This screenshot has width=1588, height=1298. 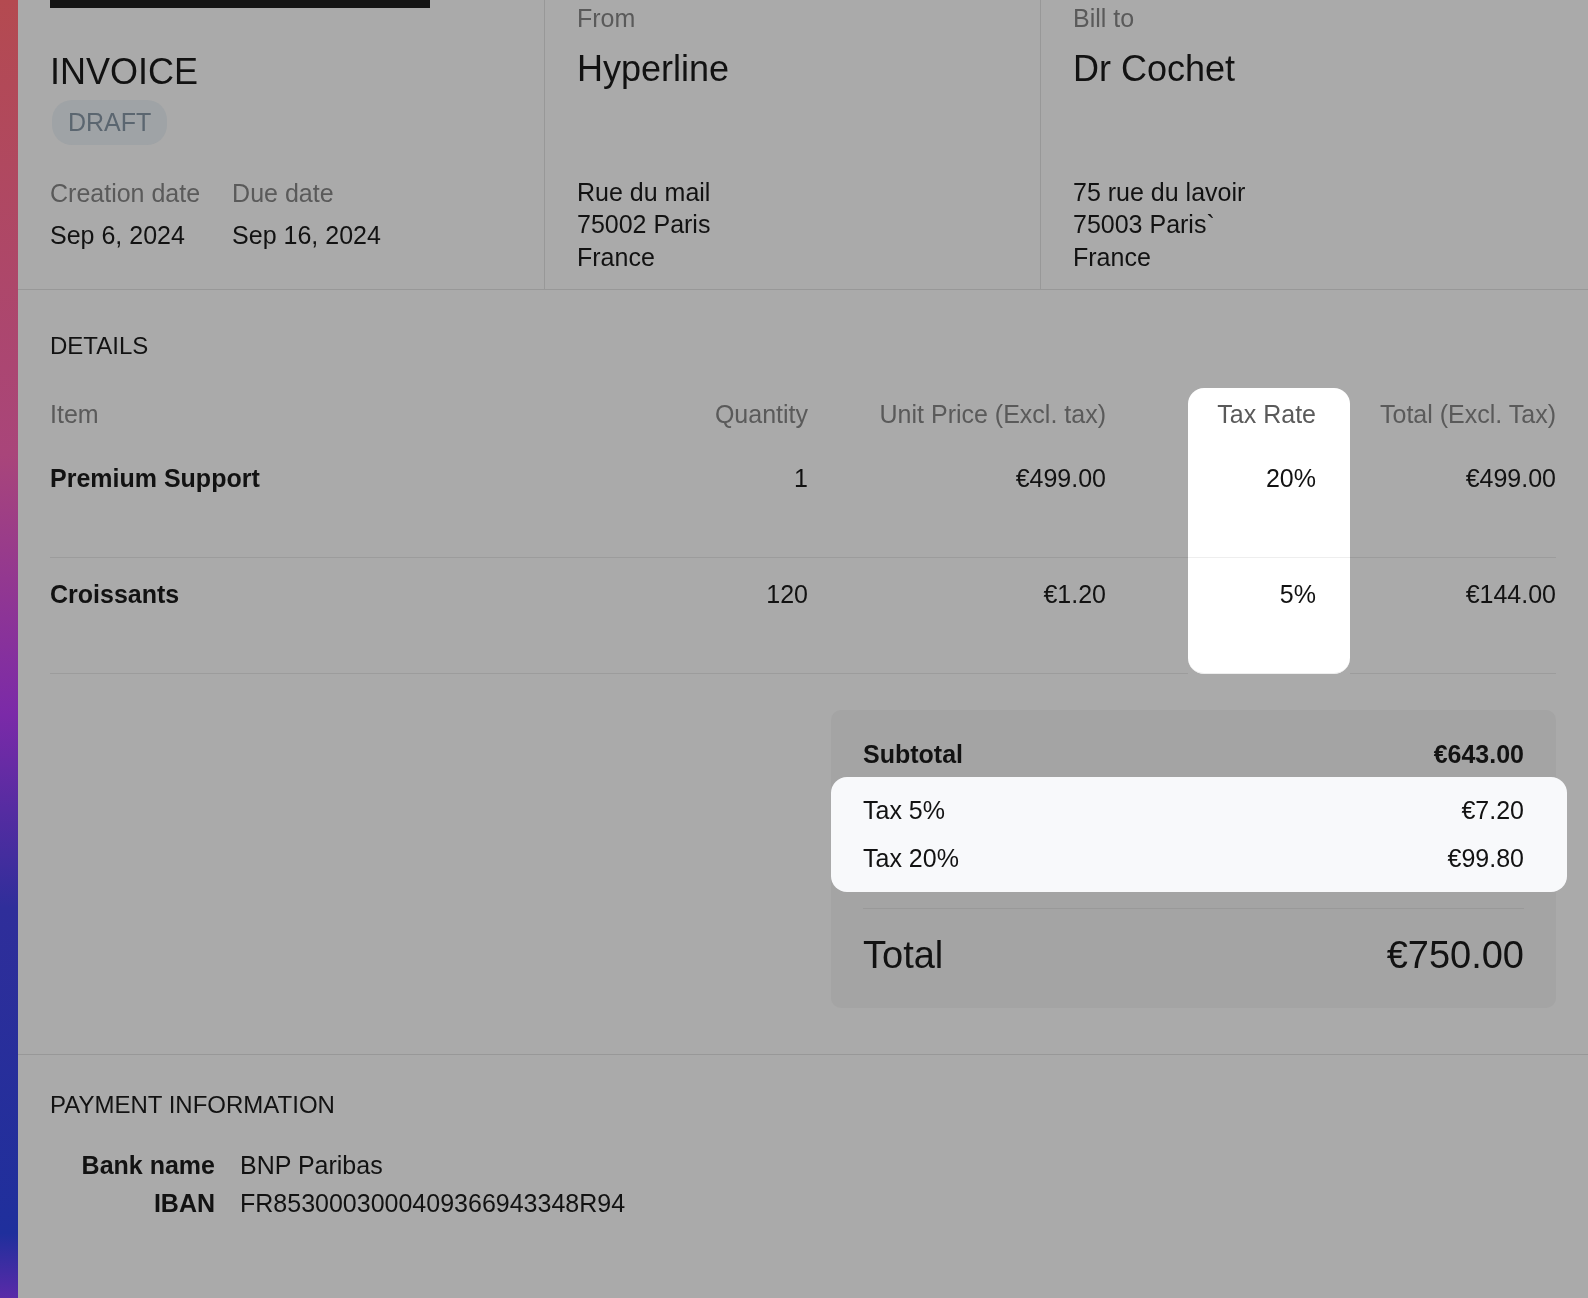 I want to click on table-cell: Premium Support, so click(x=349, y=499).